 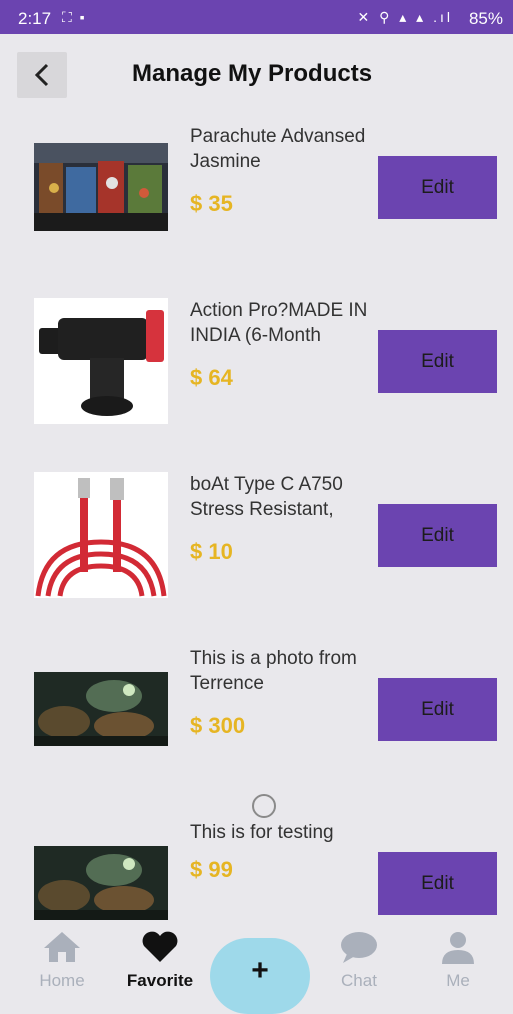 I want to click on nav-home: Home, so click(x=62, y=960).